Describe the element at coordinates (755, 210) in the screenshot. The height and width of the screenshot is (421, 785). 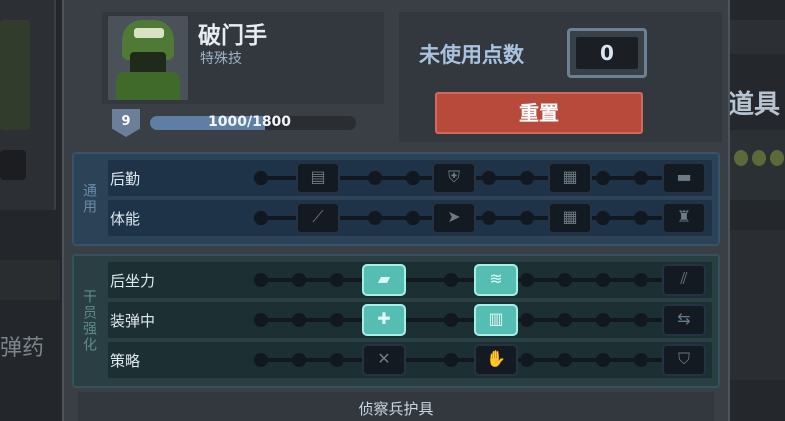
I see `background-right-panel: 道具` at that location.